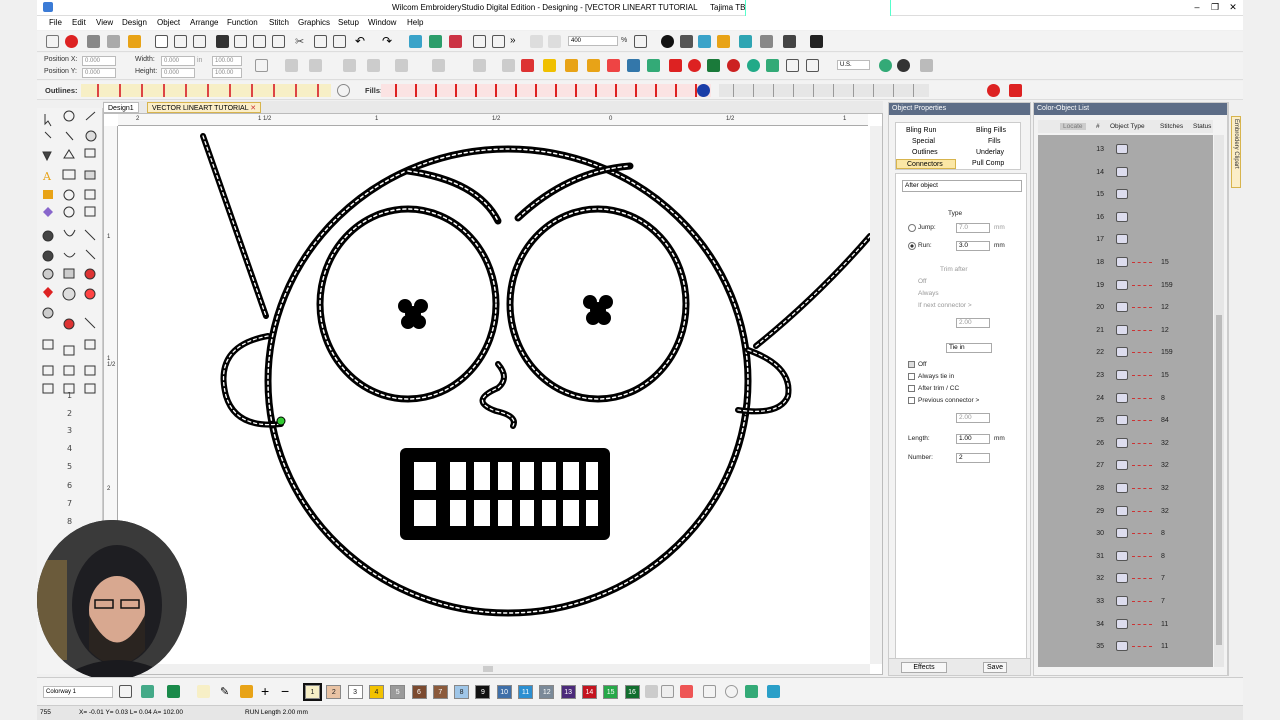  Describe the element at coordinates (1125, 489) in the screenshot. I see `list-row: 28 32` at that location.